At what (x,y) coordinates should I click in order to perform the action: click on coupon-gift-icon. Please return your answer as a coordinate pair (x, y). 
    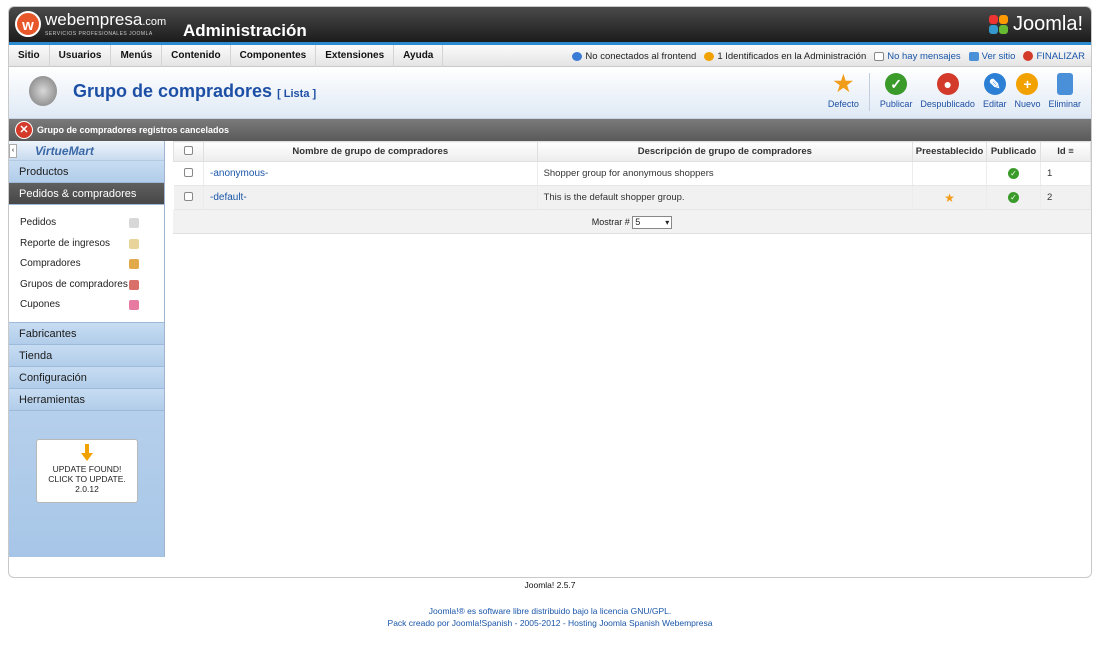
    Looking at the image, I should click on (134, 305).